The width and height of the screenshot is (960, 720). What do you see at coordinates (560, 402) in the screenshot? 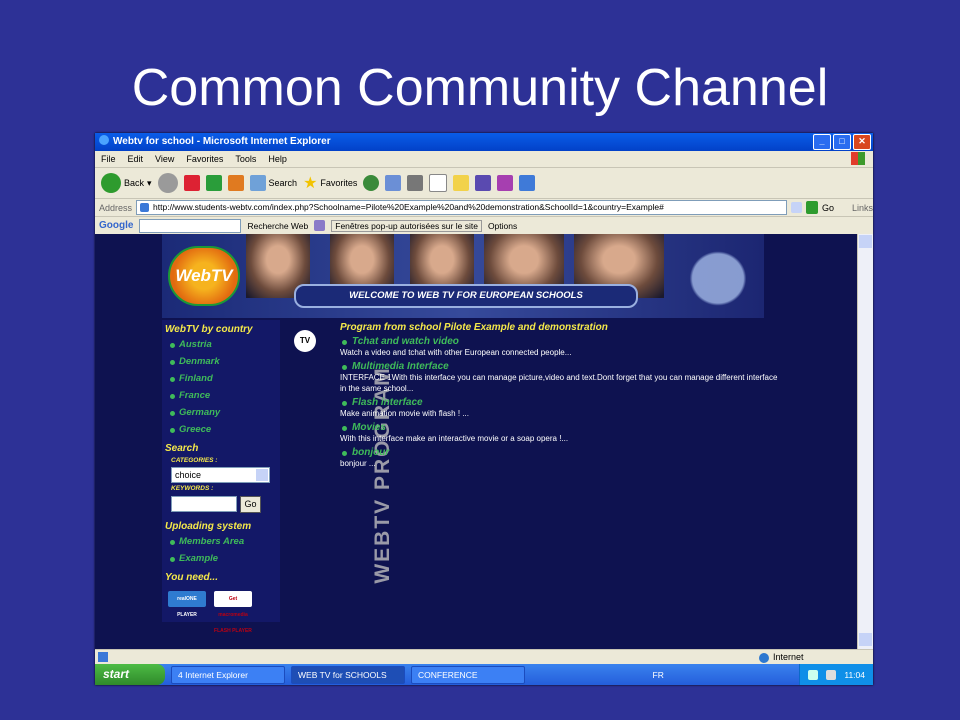
I see `program-item-flash: Flash interface` at bounding box center [560, 402].